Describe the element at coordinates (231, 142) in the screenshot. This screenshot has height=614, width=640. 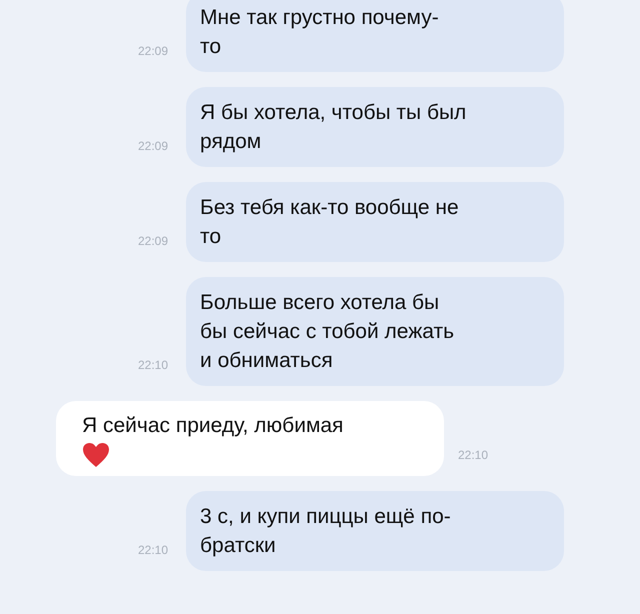
I see `message-text: рядом` at that location.